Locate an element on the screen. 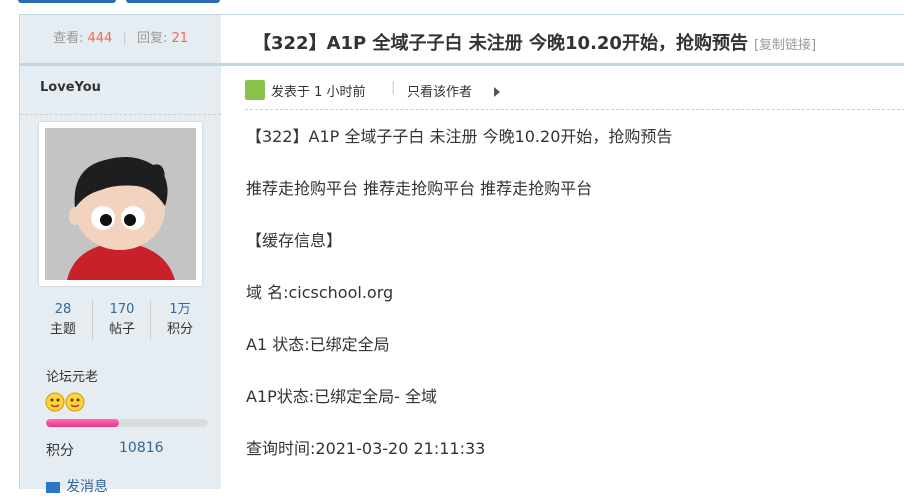 Image resolution: width=904 pixels, height=496 pixels. send-message-label: 发消息 is located at coordinates (87, 487).